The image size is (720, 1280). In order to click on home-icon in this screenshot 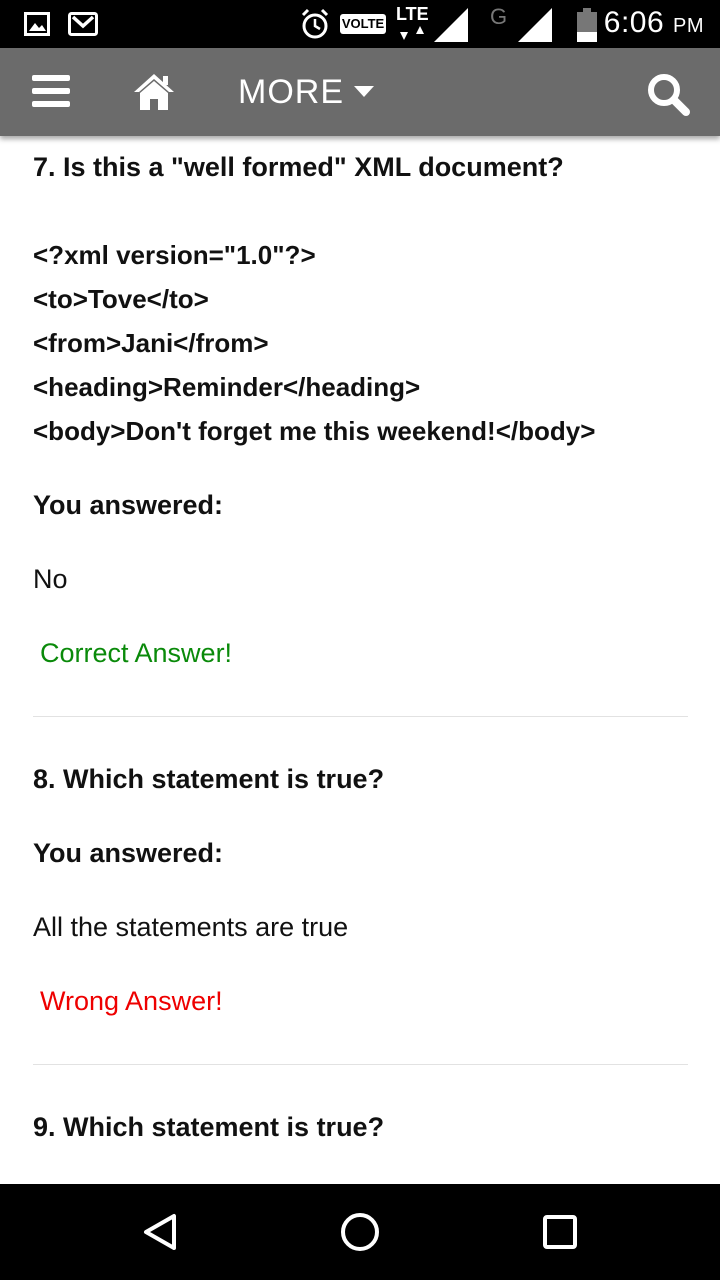, I will do `click(154, 92)`.